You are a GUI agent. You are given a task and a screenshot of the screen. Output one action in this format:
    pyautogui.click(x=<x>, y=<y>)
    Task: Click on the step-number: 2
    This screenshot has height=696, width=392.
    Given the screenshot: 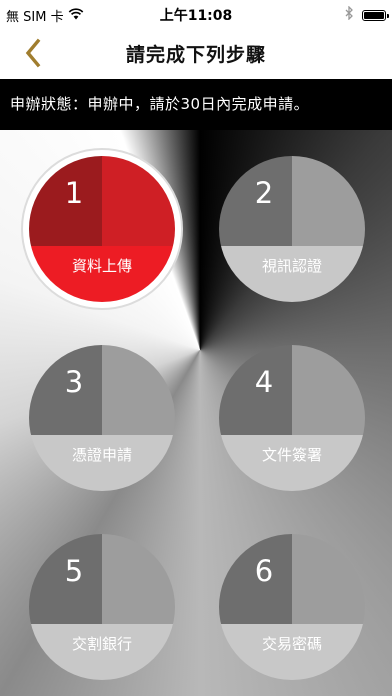 What is the action you would take?
    pyautogui.click(x=264, y=193)
    